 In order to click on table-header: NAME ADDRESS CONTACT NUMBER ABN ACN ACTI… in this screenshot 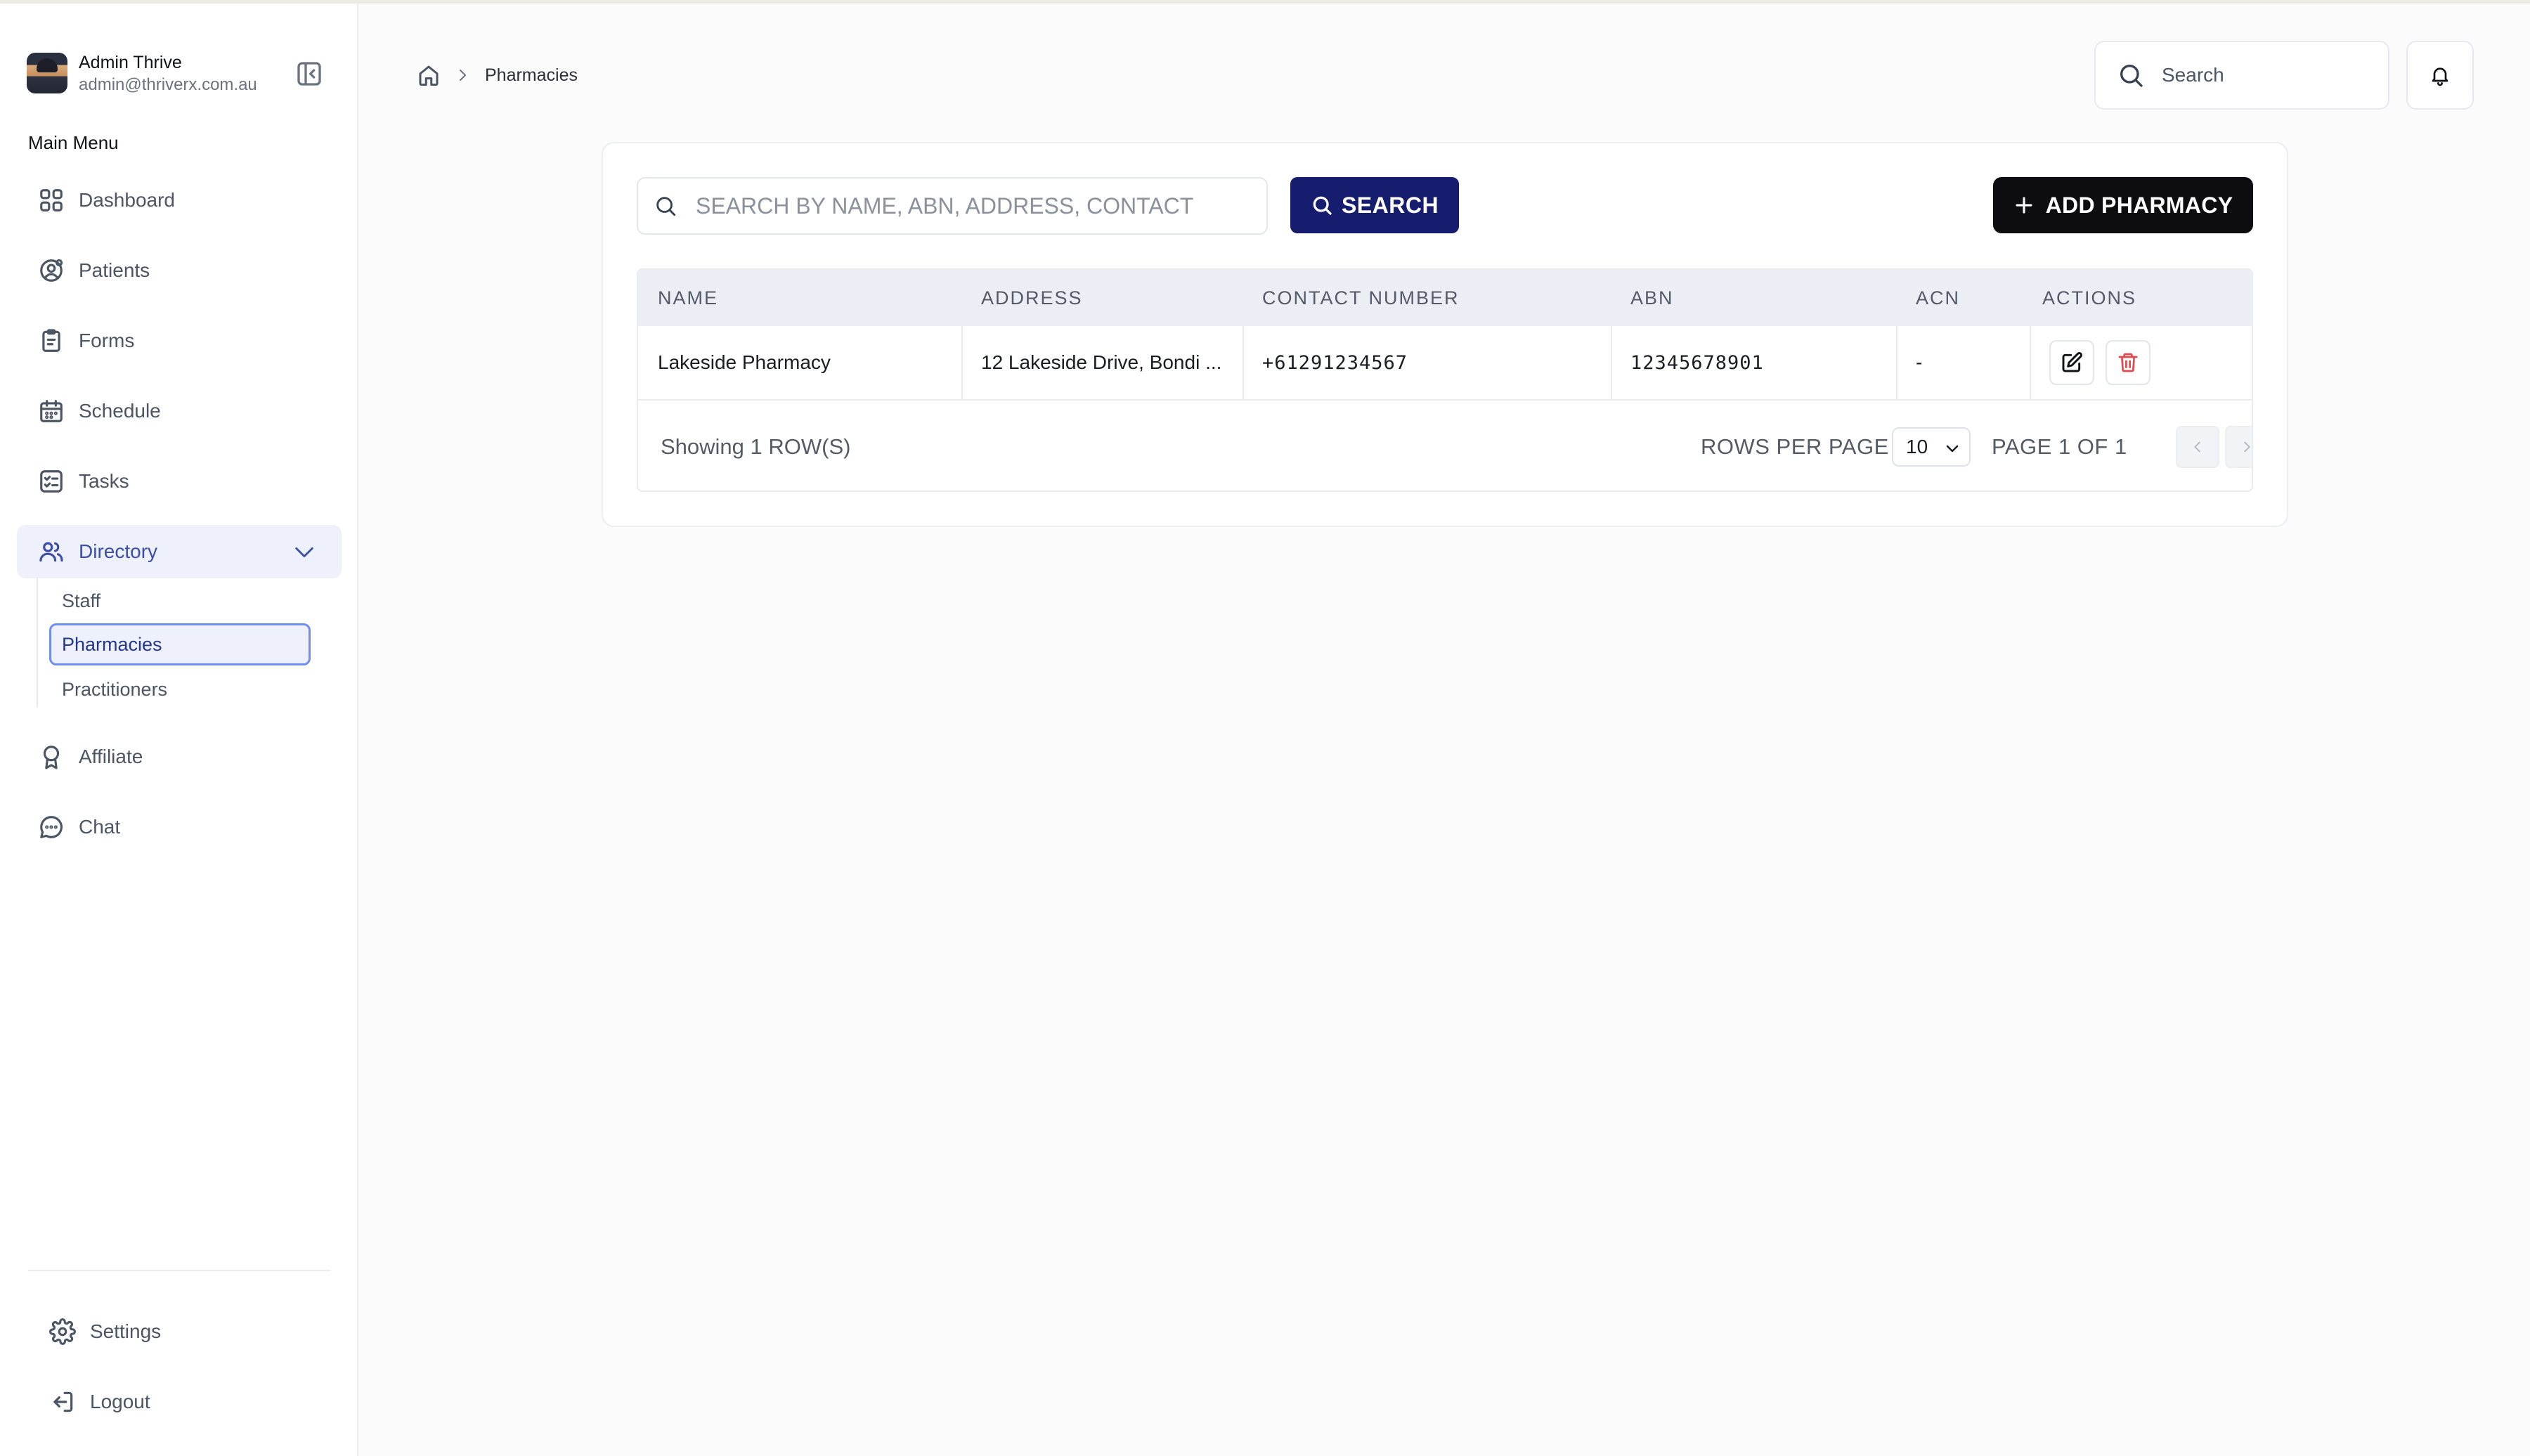, I will do `click(1445, 298)`.